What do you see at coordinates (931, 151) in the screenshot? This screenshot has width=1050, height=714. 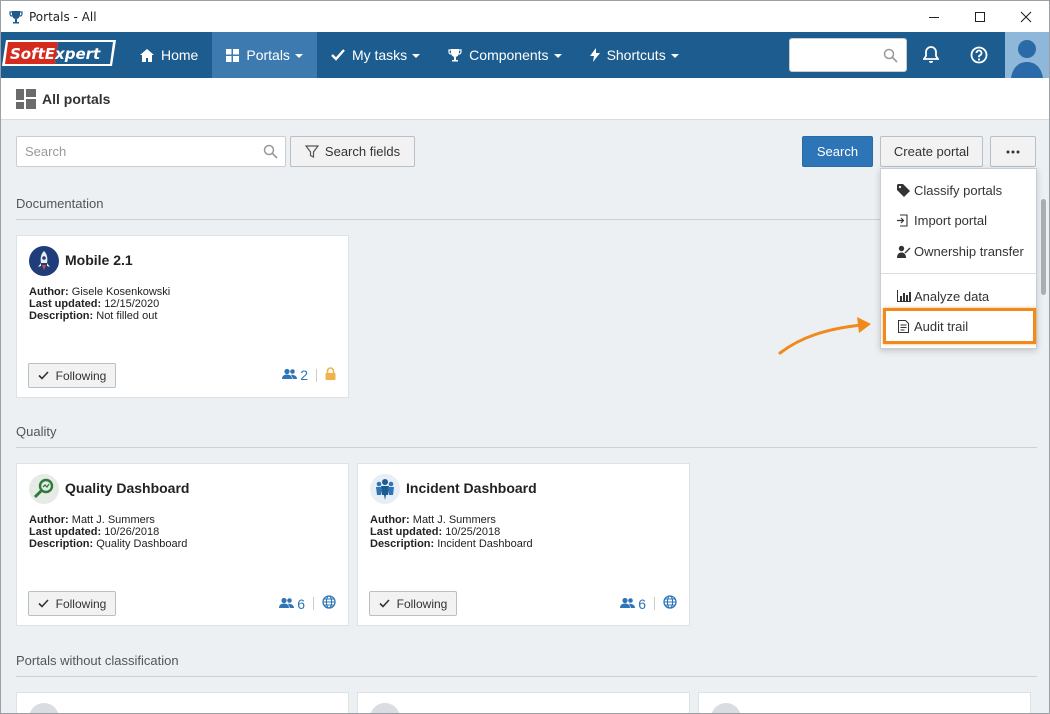 I see `create-portal-button: Create portal` at bounding box center [931, 151].